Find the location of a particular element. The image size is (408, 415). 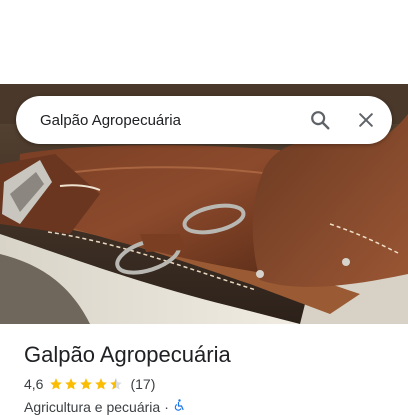

rating-stars is located at coordinates (86, 384).